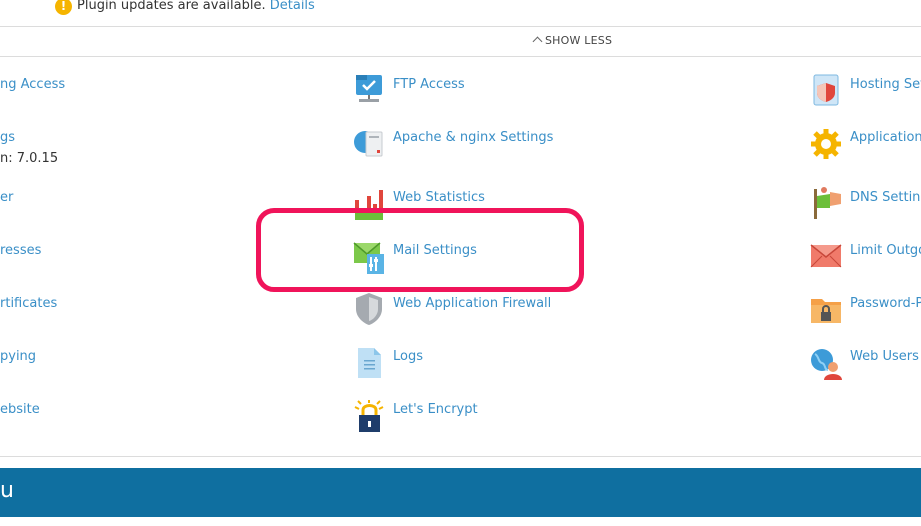 This screenshot has height=526, width=921. I want to click on lets-encrypt-link: Let's Encrypt, so click(435, 409).